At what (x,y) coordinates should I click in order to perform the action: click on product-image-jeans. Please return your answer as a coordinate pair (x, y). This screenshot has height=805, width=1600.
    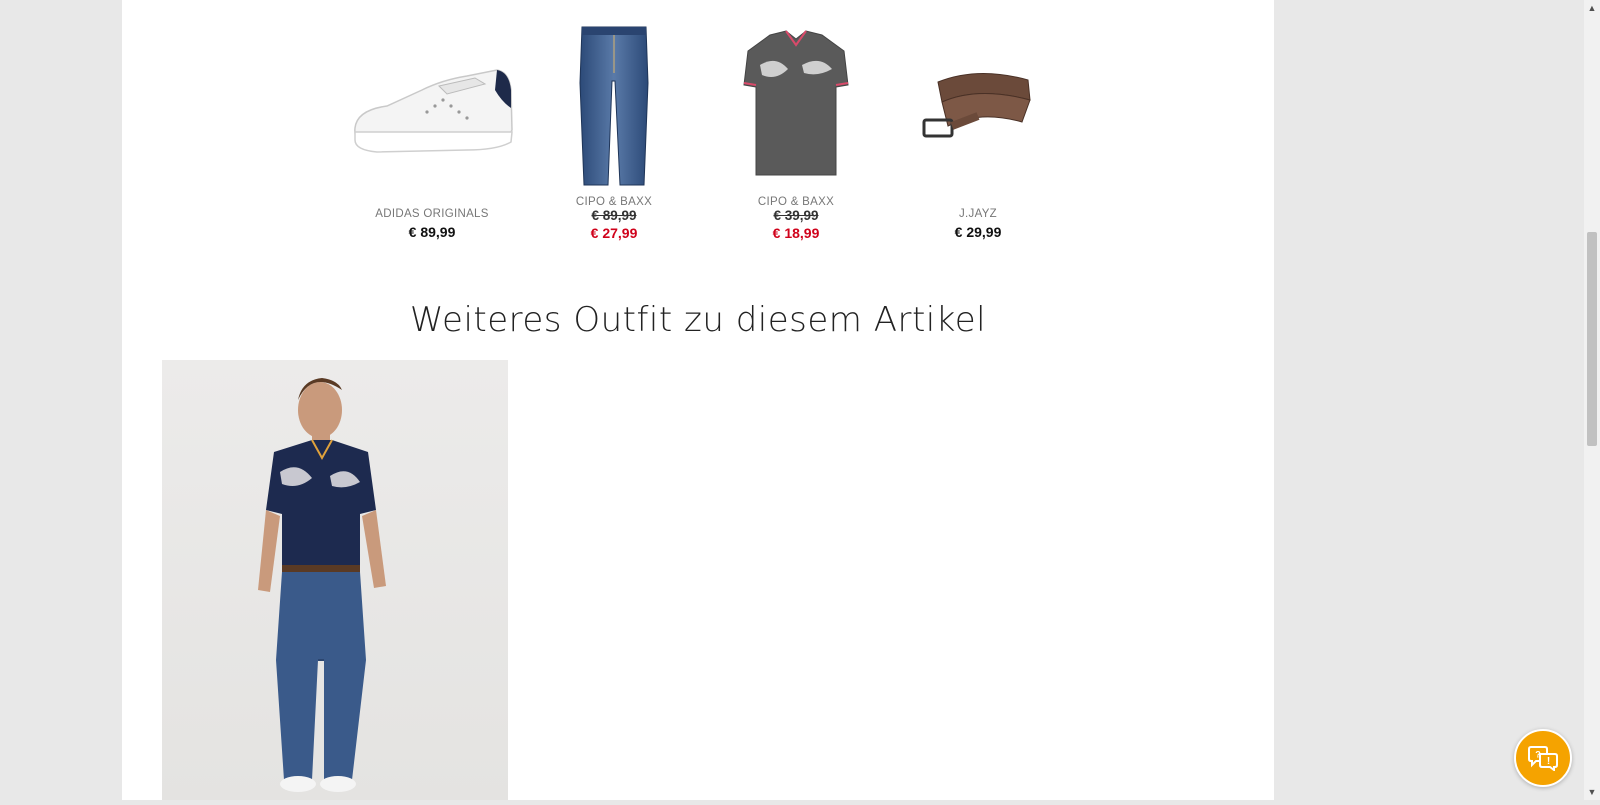
    Looking at the image, I should click on (614, 105).